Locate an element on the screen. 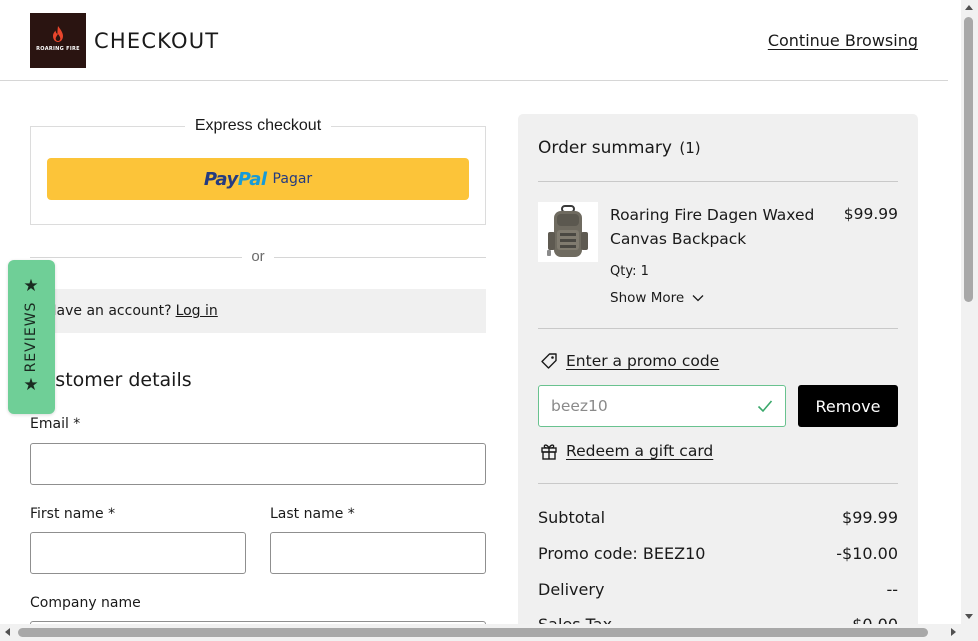 This screenshot has height=641, width=978. total-label: Delivery is located at coordinates (571, 589).